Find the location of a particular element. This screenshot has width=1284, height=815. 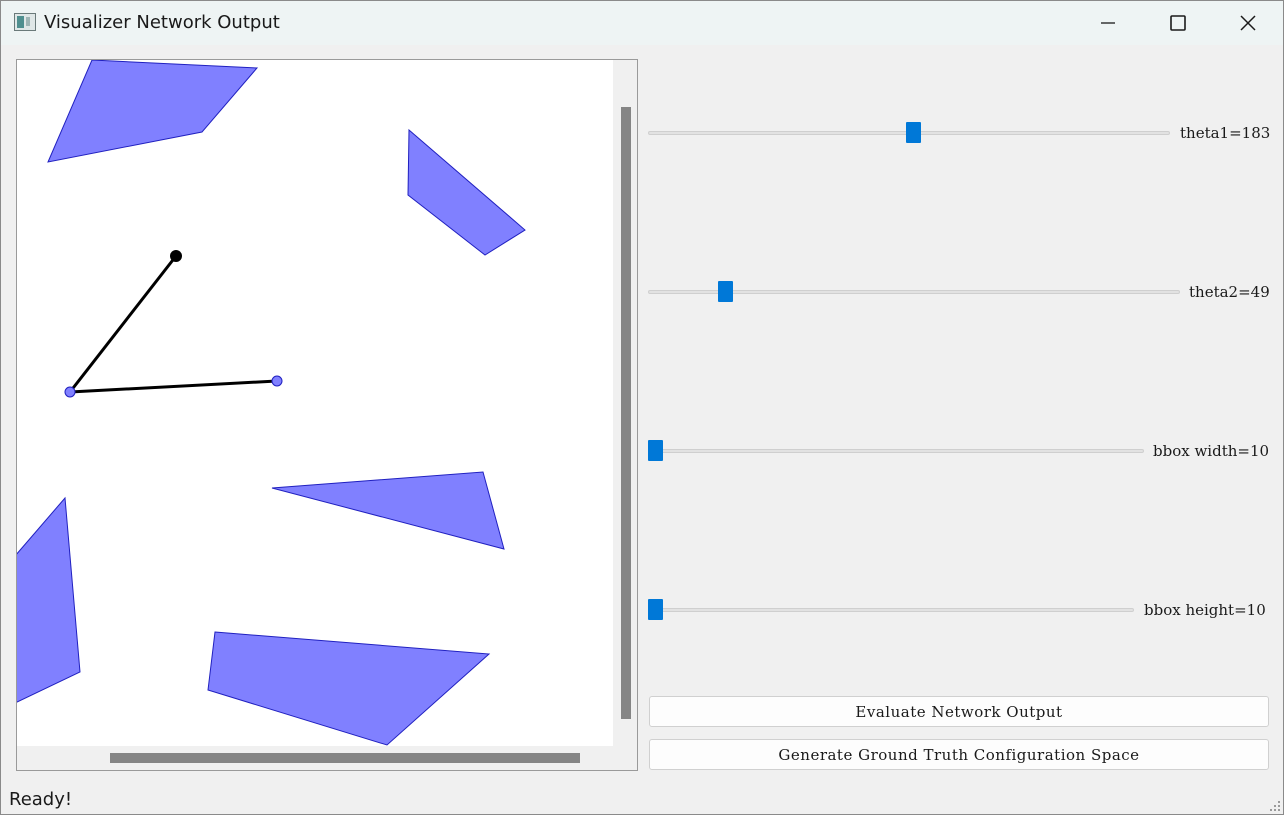

arm-end-effector is located at coordinates (176, 256).